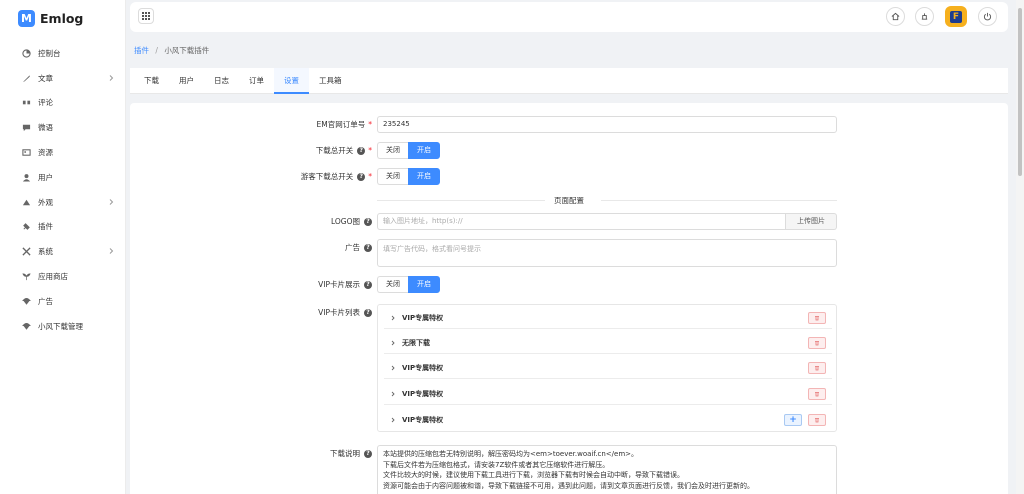  What do you see at coordinates (608, 343) in the screenshot?
I see `vip-card-item: 无限下载` at bounding box center [608, 343].